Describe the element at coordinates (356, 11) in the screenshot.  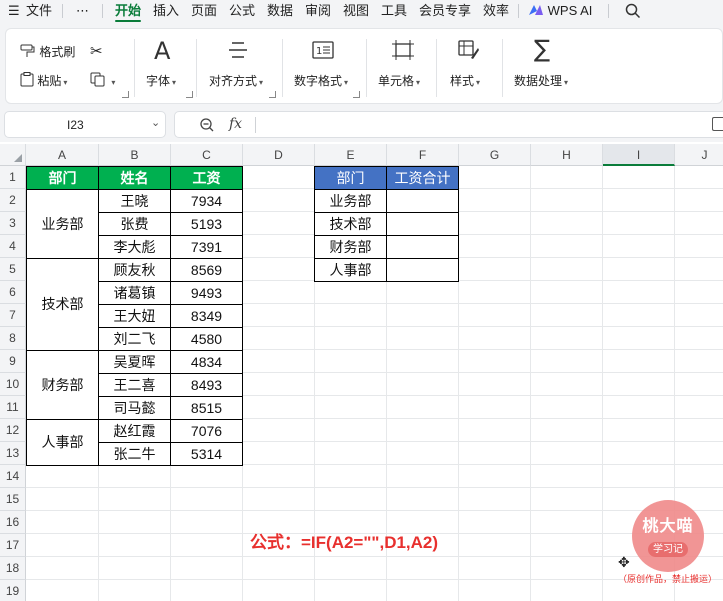
I see `tab-view: 视图` at that location.